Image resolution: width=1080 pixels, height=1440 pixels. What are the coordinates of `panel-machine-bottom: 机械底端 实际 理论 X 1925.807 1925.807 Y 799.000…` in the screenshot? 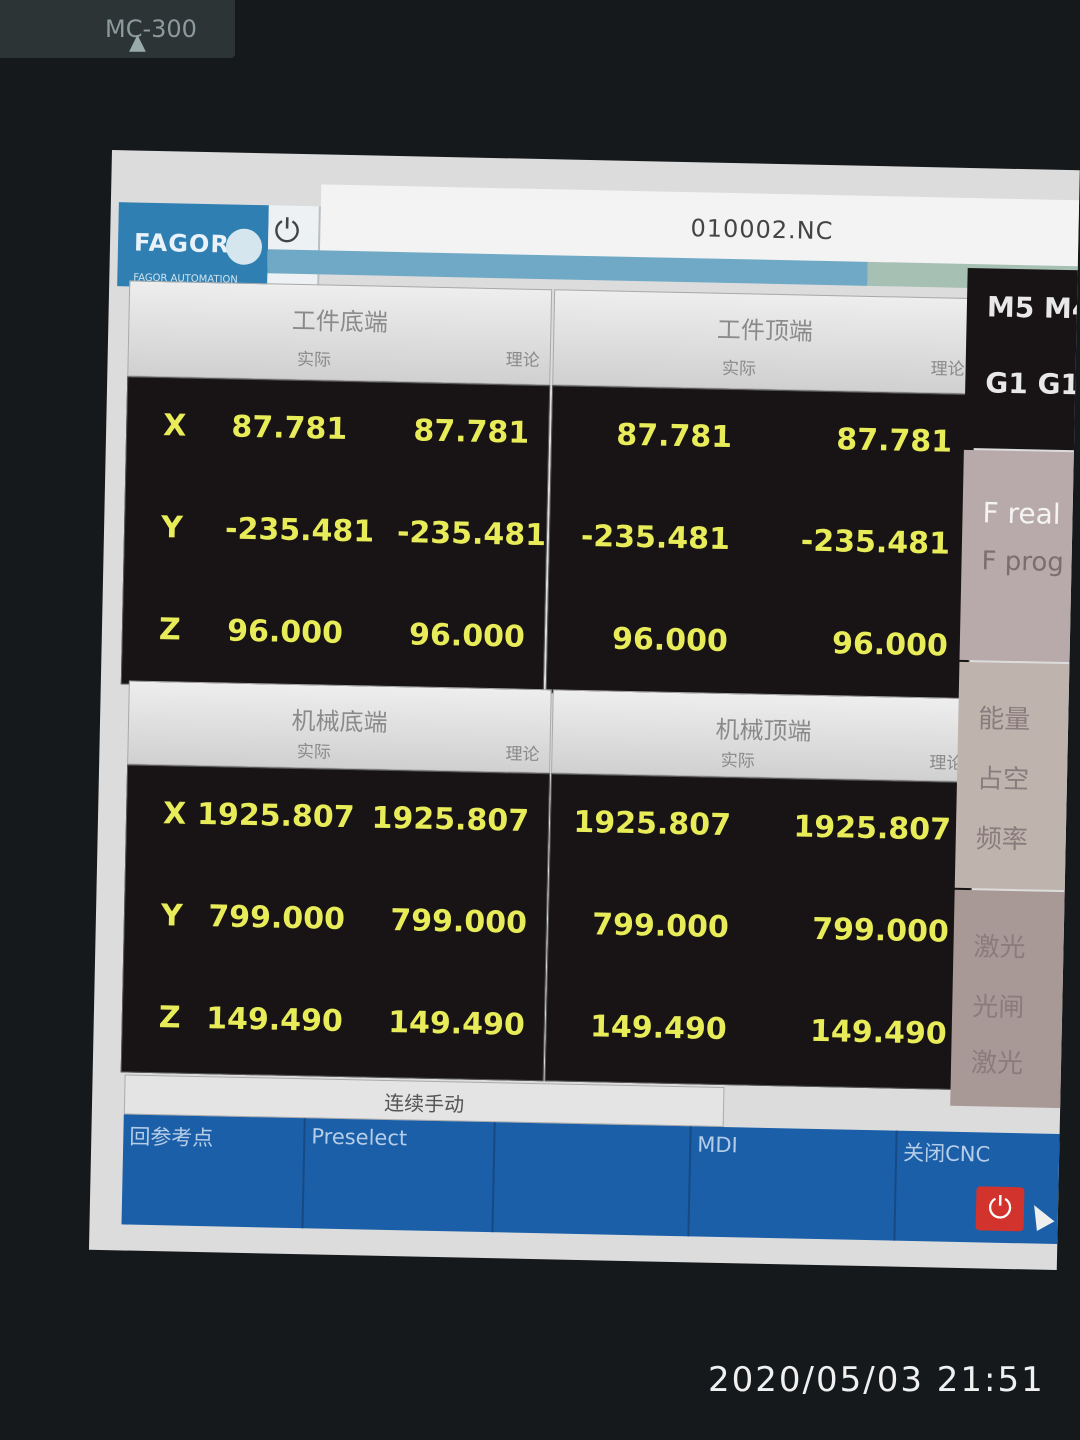 It's located at (336, 881).